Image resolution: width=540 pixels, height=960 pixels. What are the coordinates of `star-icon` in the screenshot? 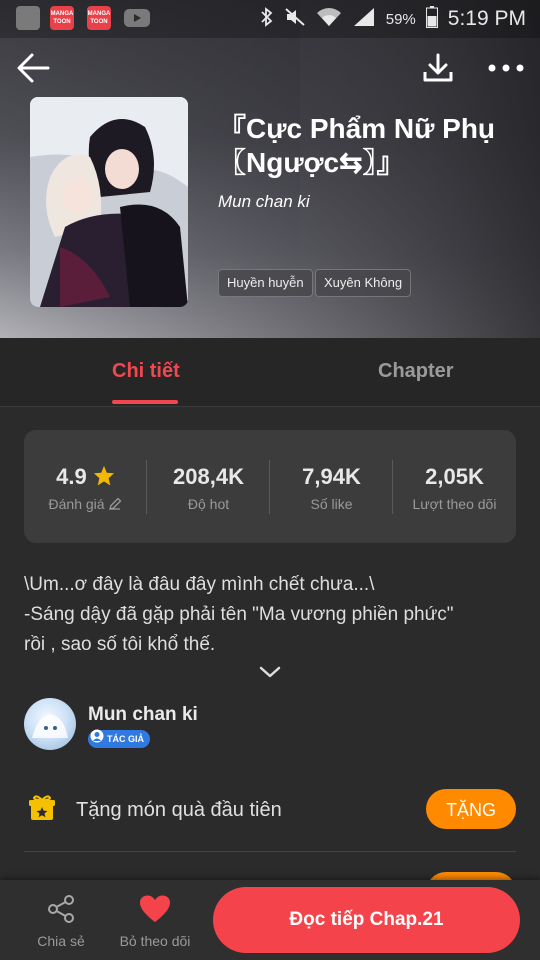 It's located at (104, 476).